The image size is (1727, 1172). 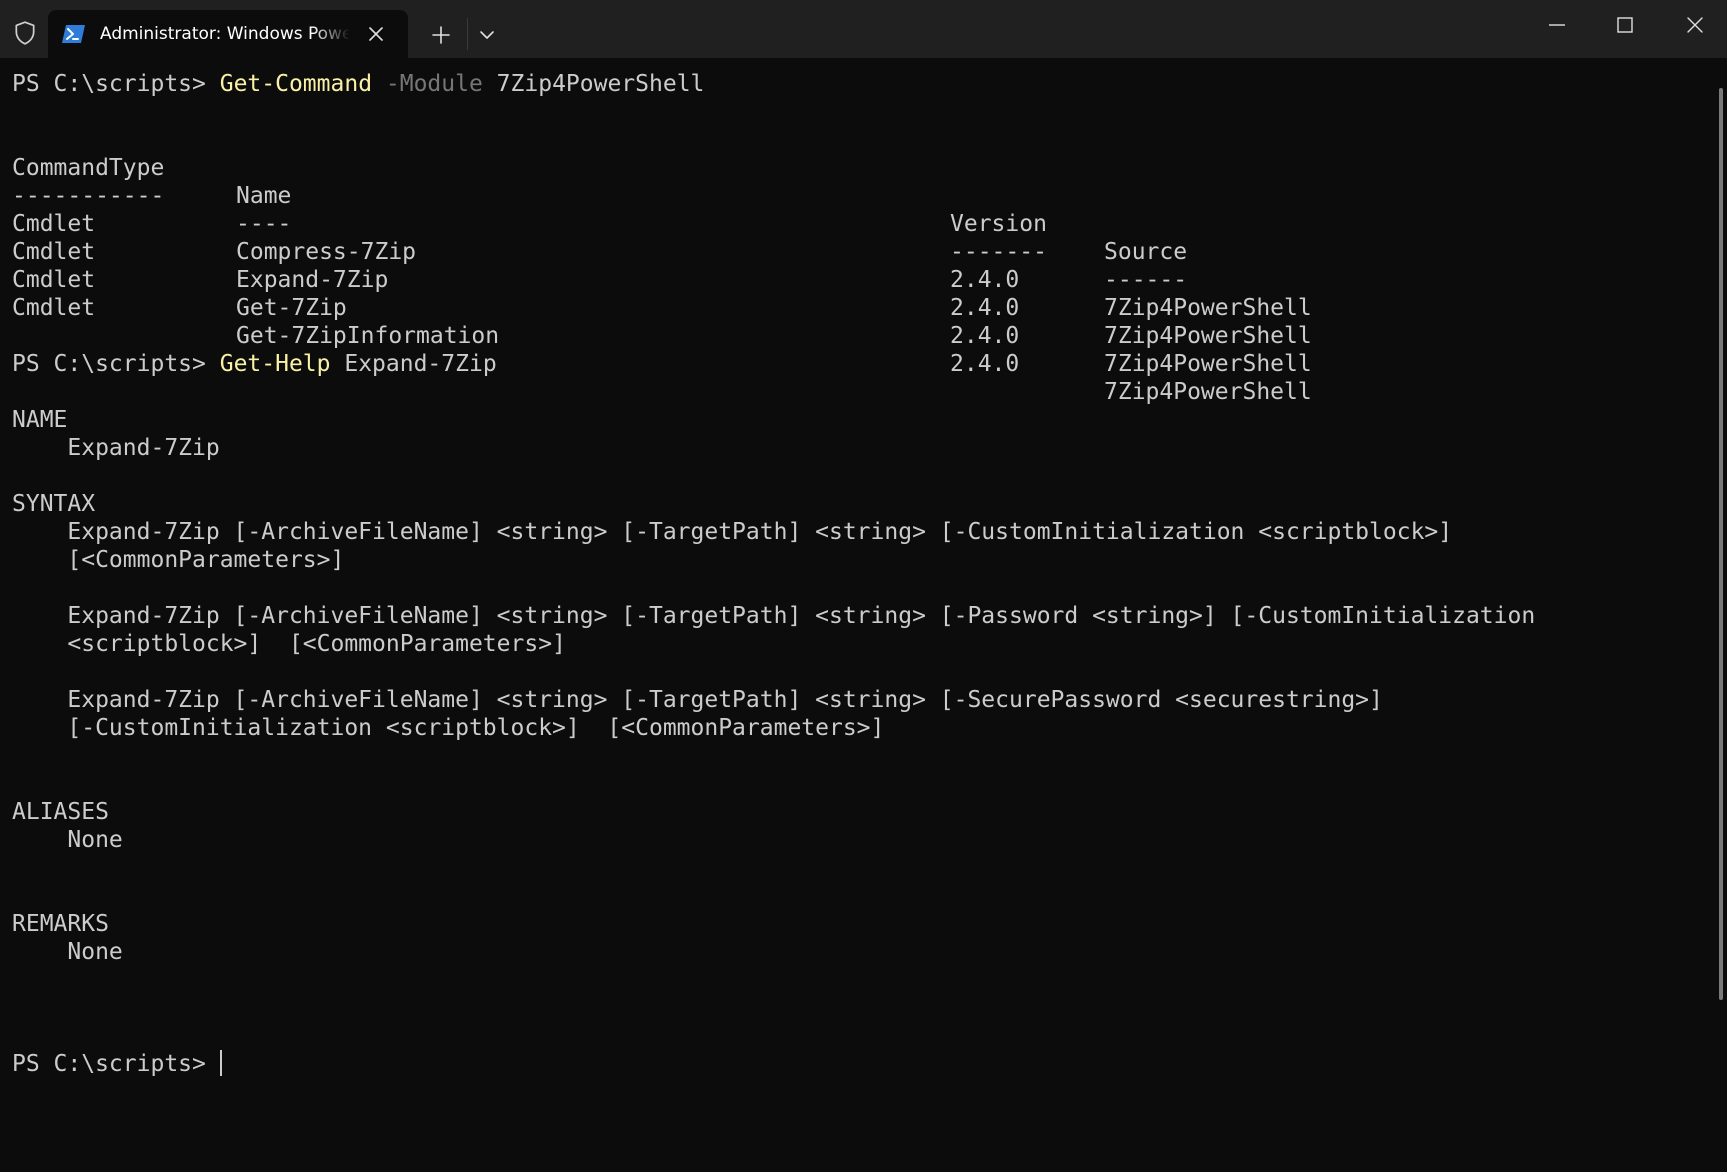 I want to click on title-bar: Administrator: Windows PowerShell, so click(x=863, y=29).